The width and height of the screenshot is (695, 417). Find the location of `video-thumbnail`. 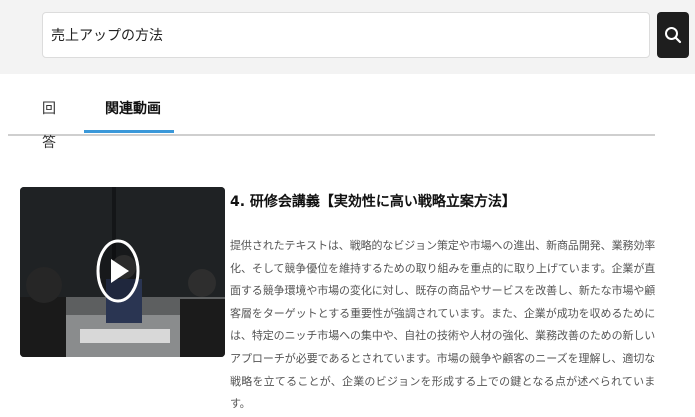

video-thumbnail is located at coordinates (122, 272).